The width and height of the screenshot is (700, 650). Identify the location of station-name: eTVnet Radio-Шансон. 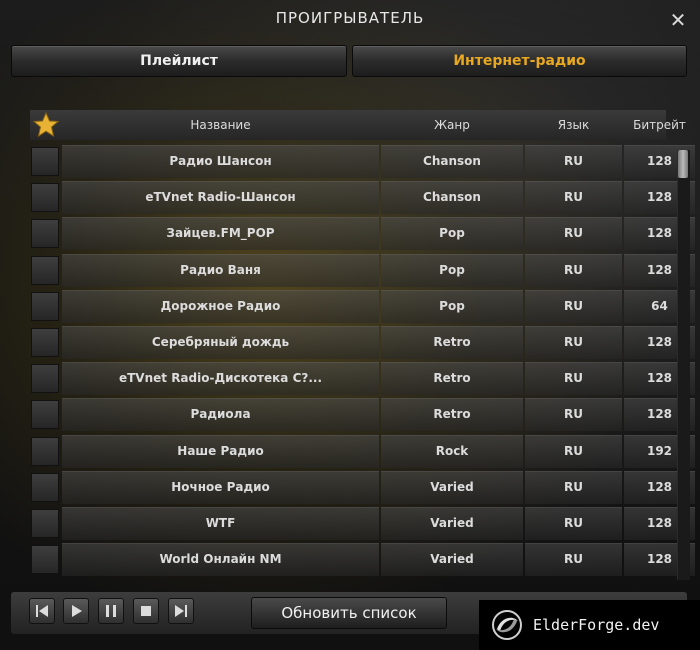
(220, 198).